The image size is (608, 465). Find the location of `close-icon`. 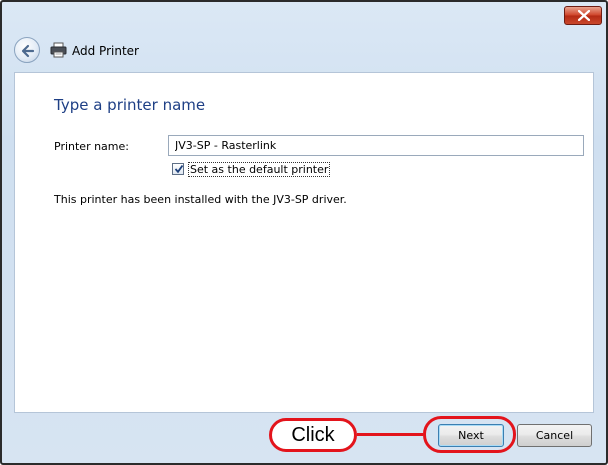

close-icon is located at coordinates (584, 15).